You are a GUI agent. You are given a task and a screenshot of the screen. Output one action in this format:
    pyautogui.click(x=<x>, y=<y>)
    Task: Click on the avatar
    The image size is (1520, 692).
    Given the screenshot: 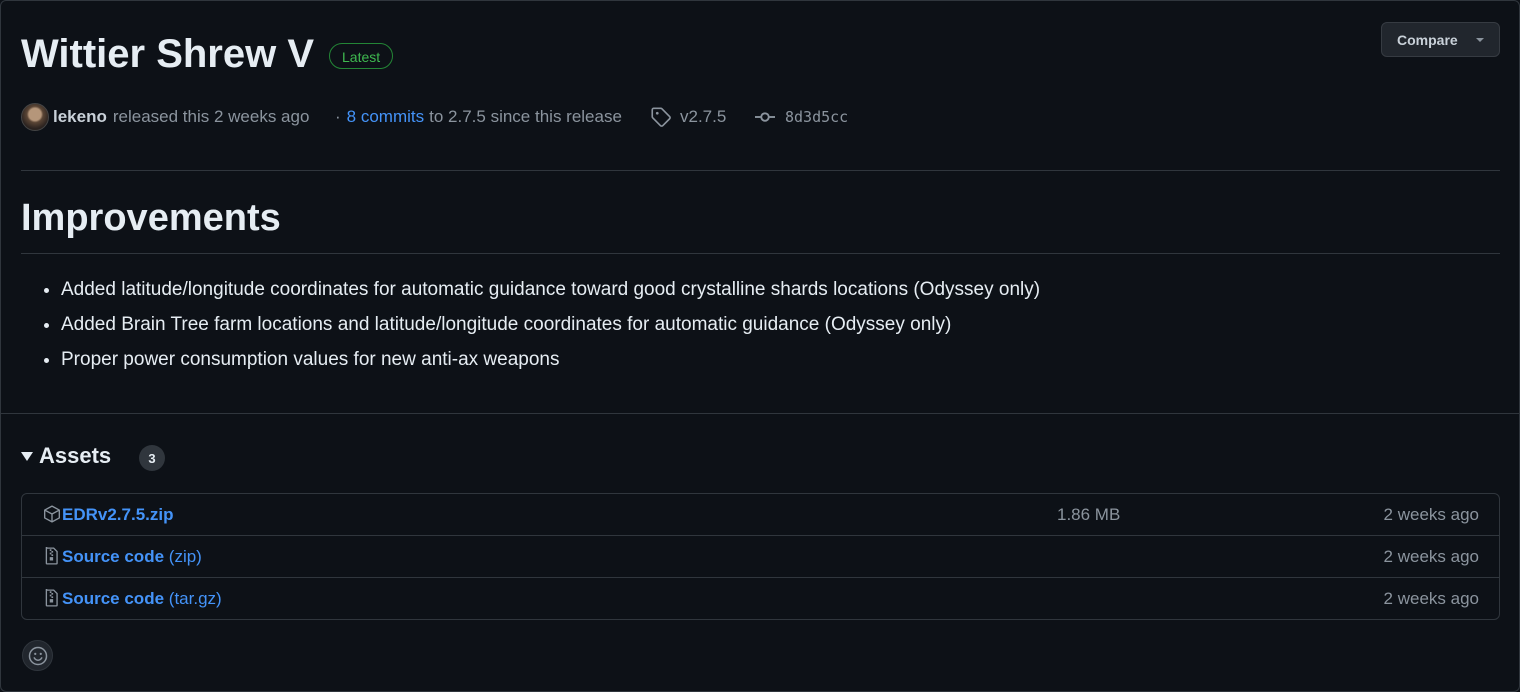 What is the action you would take?
    pyautogui.click(x=35, y=117)
    